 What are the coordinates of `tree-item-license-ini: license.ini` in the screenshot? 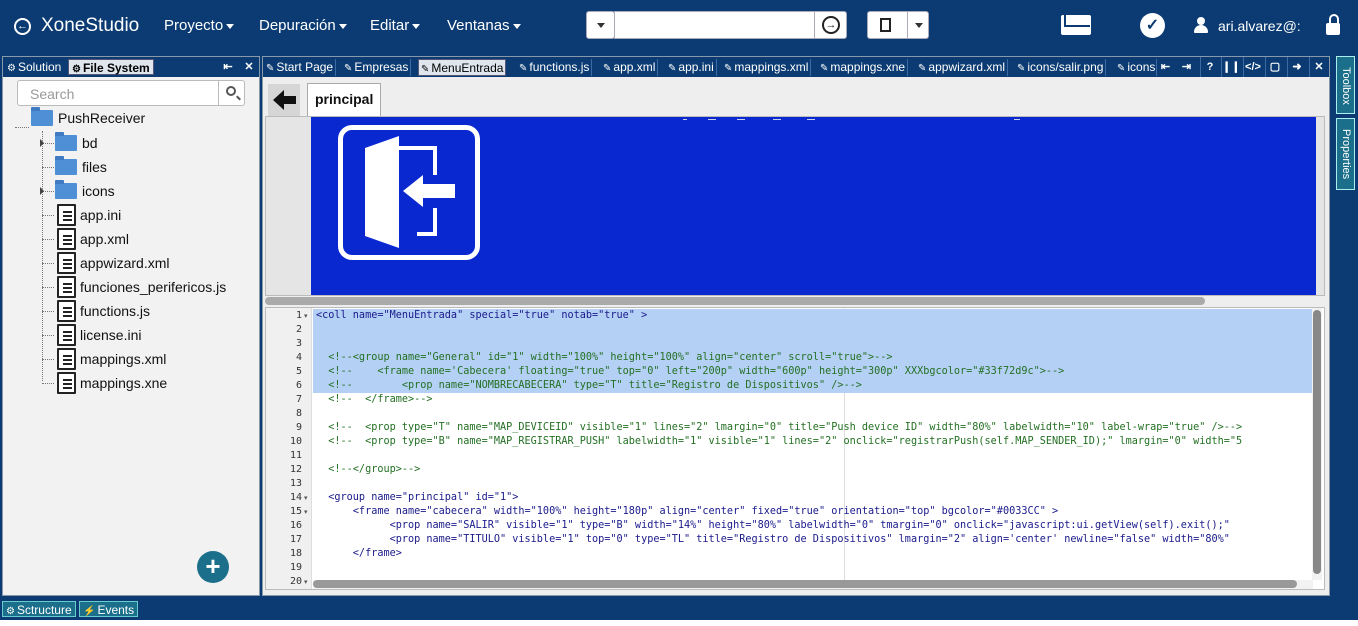 It's located at (99, 335).